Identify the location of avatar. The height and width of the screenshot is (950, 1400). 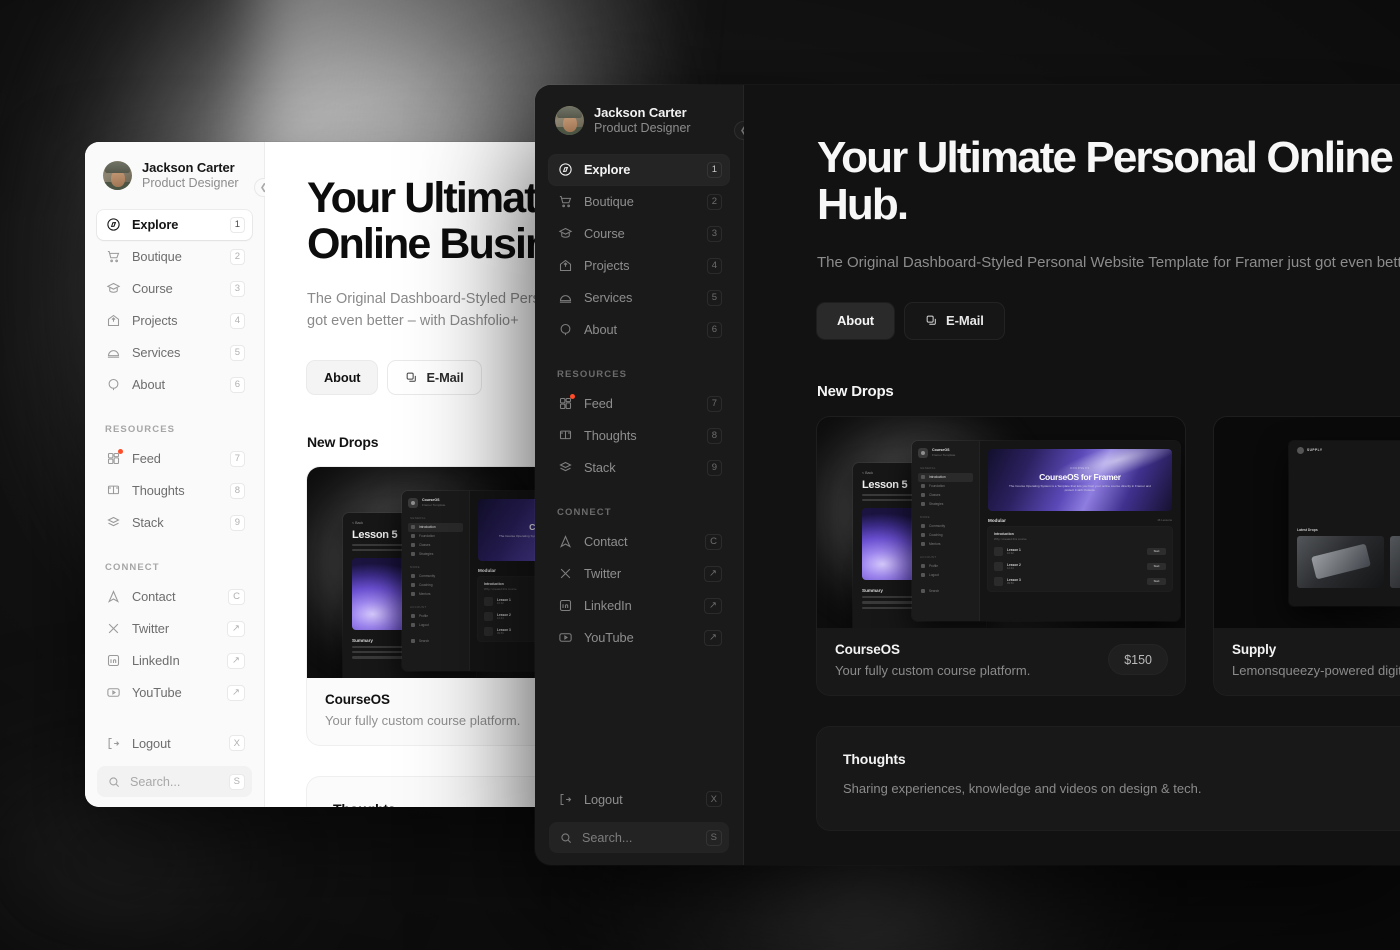
(569, 121).